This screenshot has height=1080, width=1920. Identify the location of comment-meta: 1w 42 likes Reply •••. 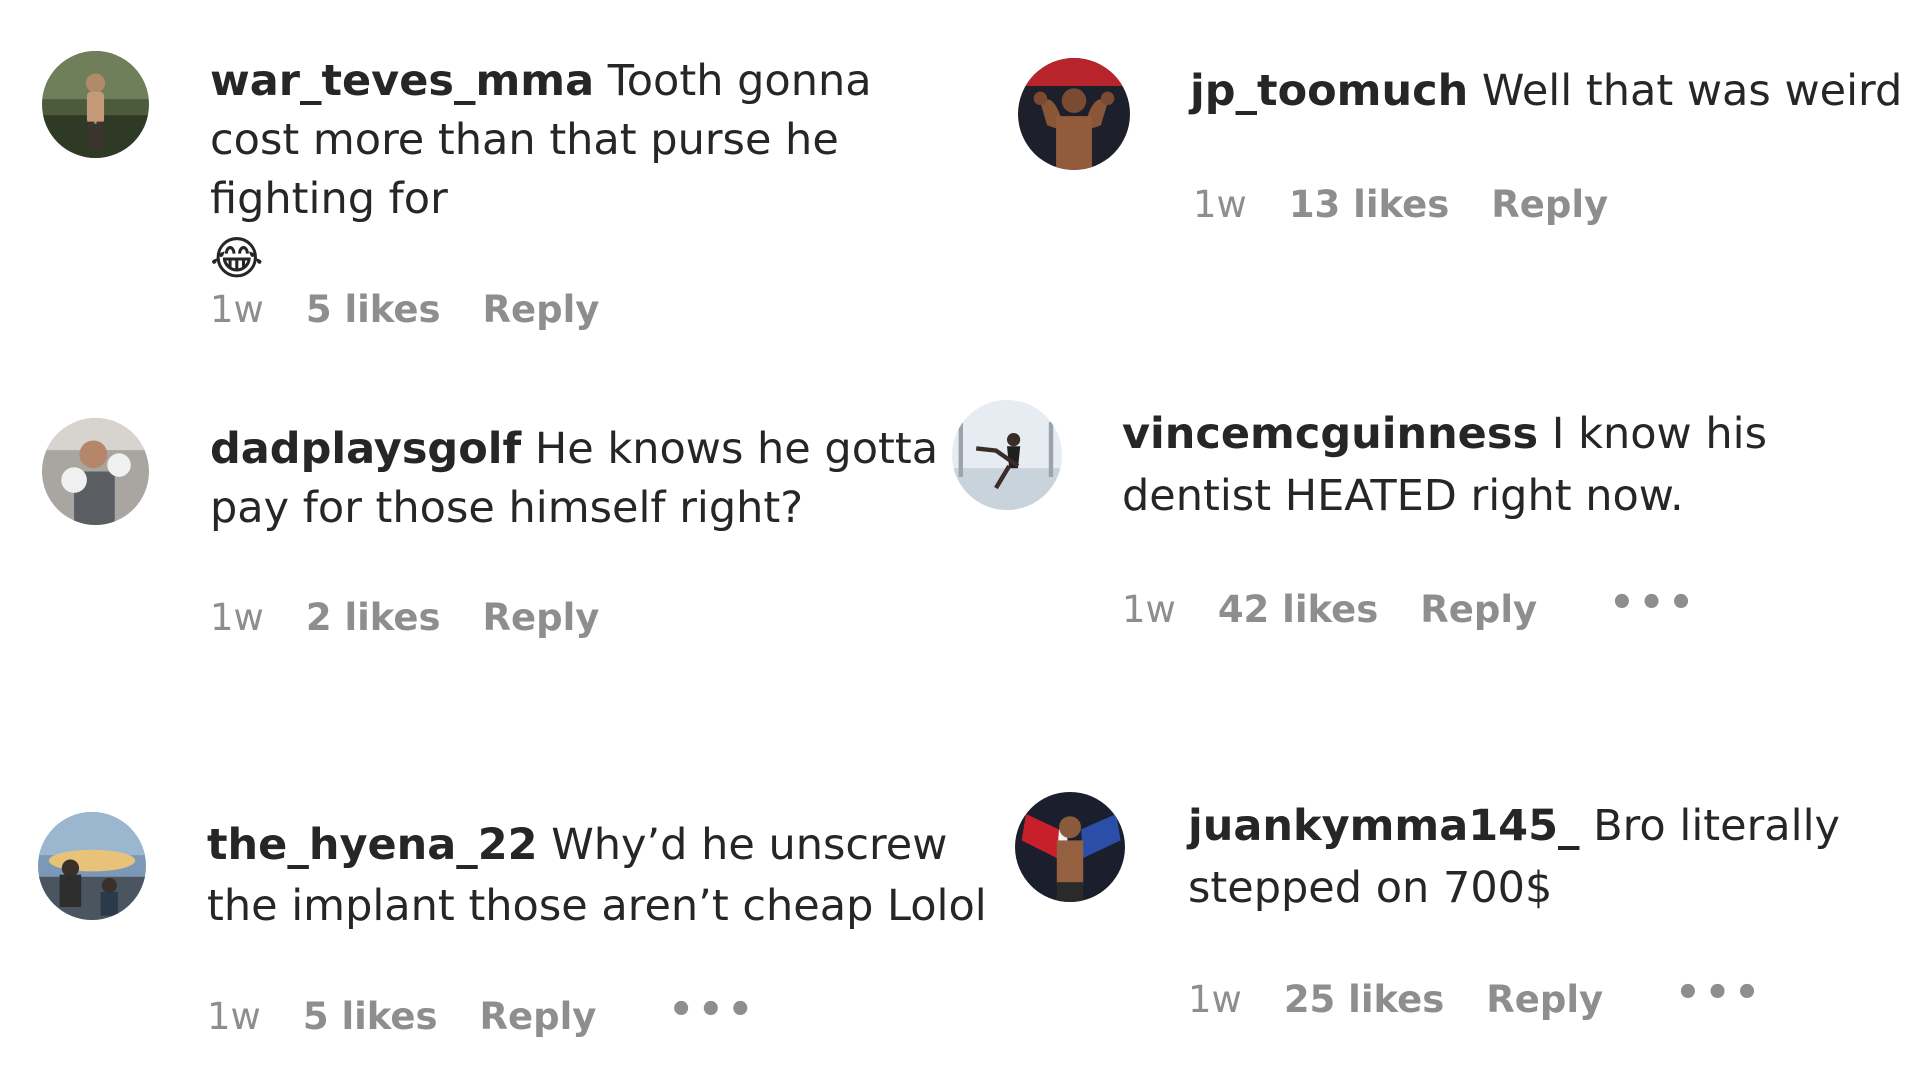
(1410, 606).